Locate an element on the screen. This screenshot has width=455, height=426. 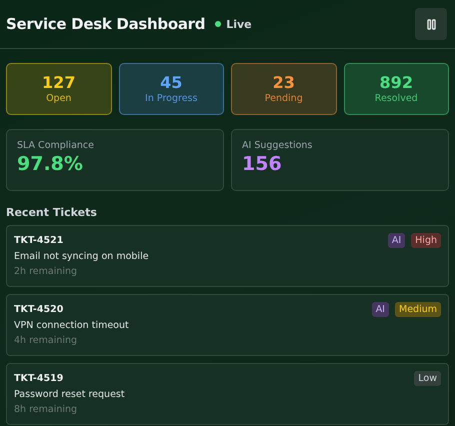
time-remaining: 2h remaining is located at coordinates (46, 271).